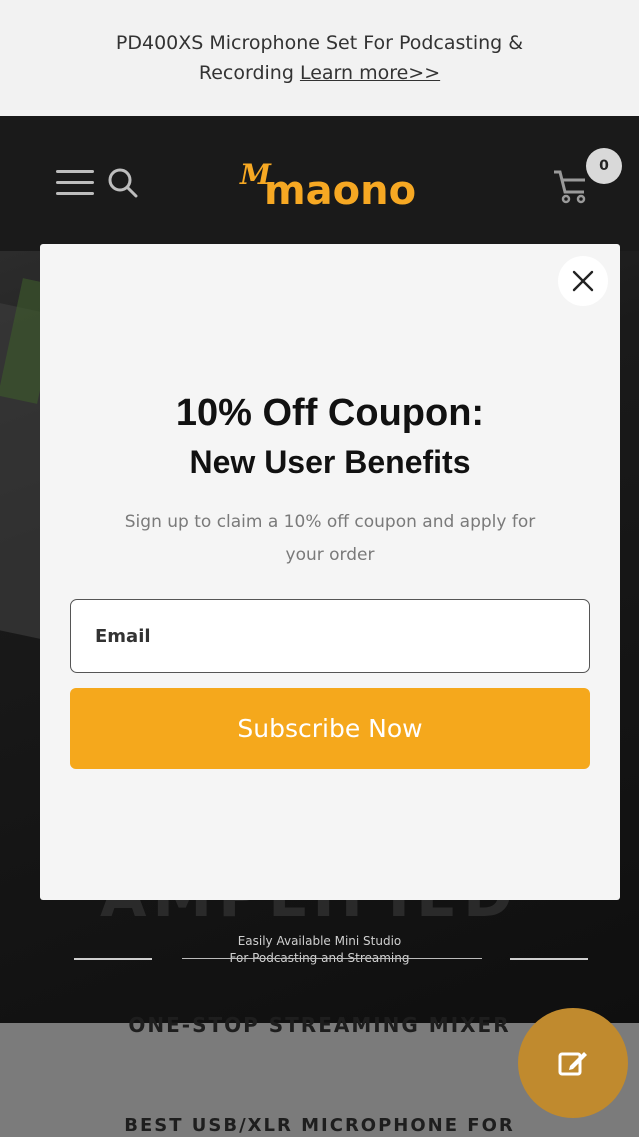 The image size is (639, 1137). I want to click on announcement-text: Recording, so click(249, 73).